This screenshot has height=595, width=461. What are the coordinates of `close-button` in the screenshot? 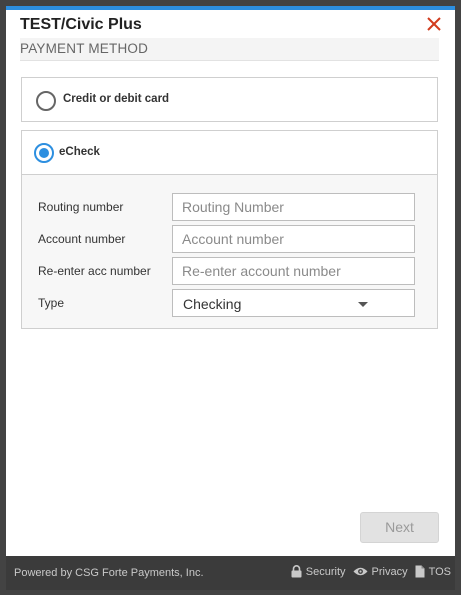 It's located at (434, 24).